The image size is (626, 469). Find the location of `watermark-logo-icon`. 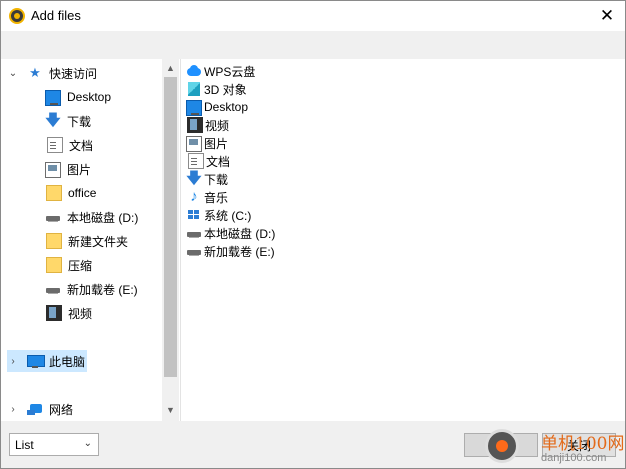

watermark-logo-icon is located at coordinates (502, 446).